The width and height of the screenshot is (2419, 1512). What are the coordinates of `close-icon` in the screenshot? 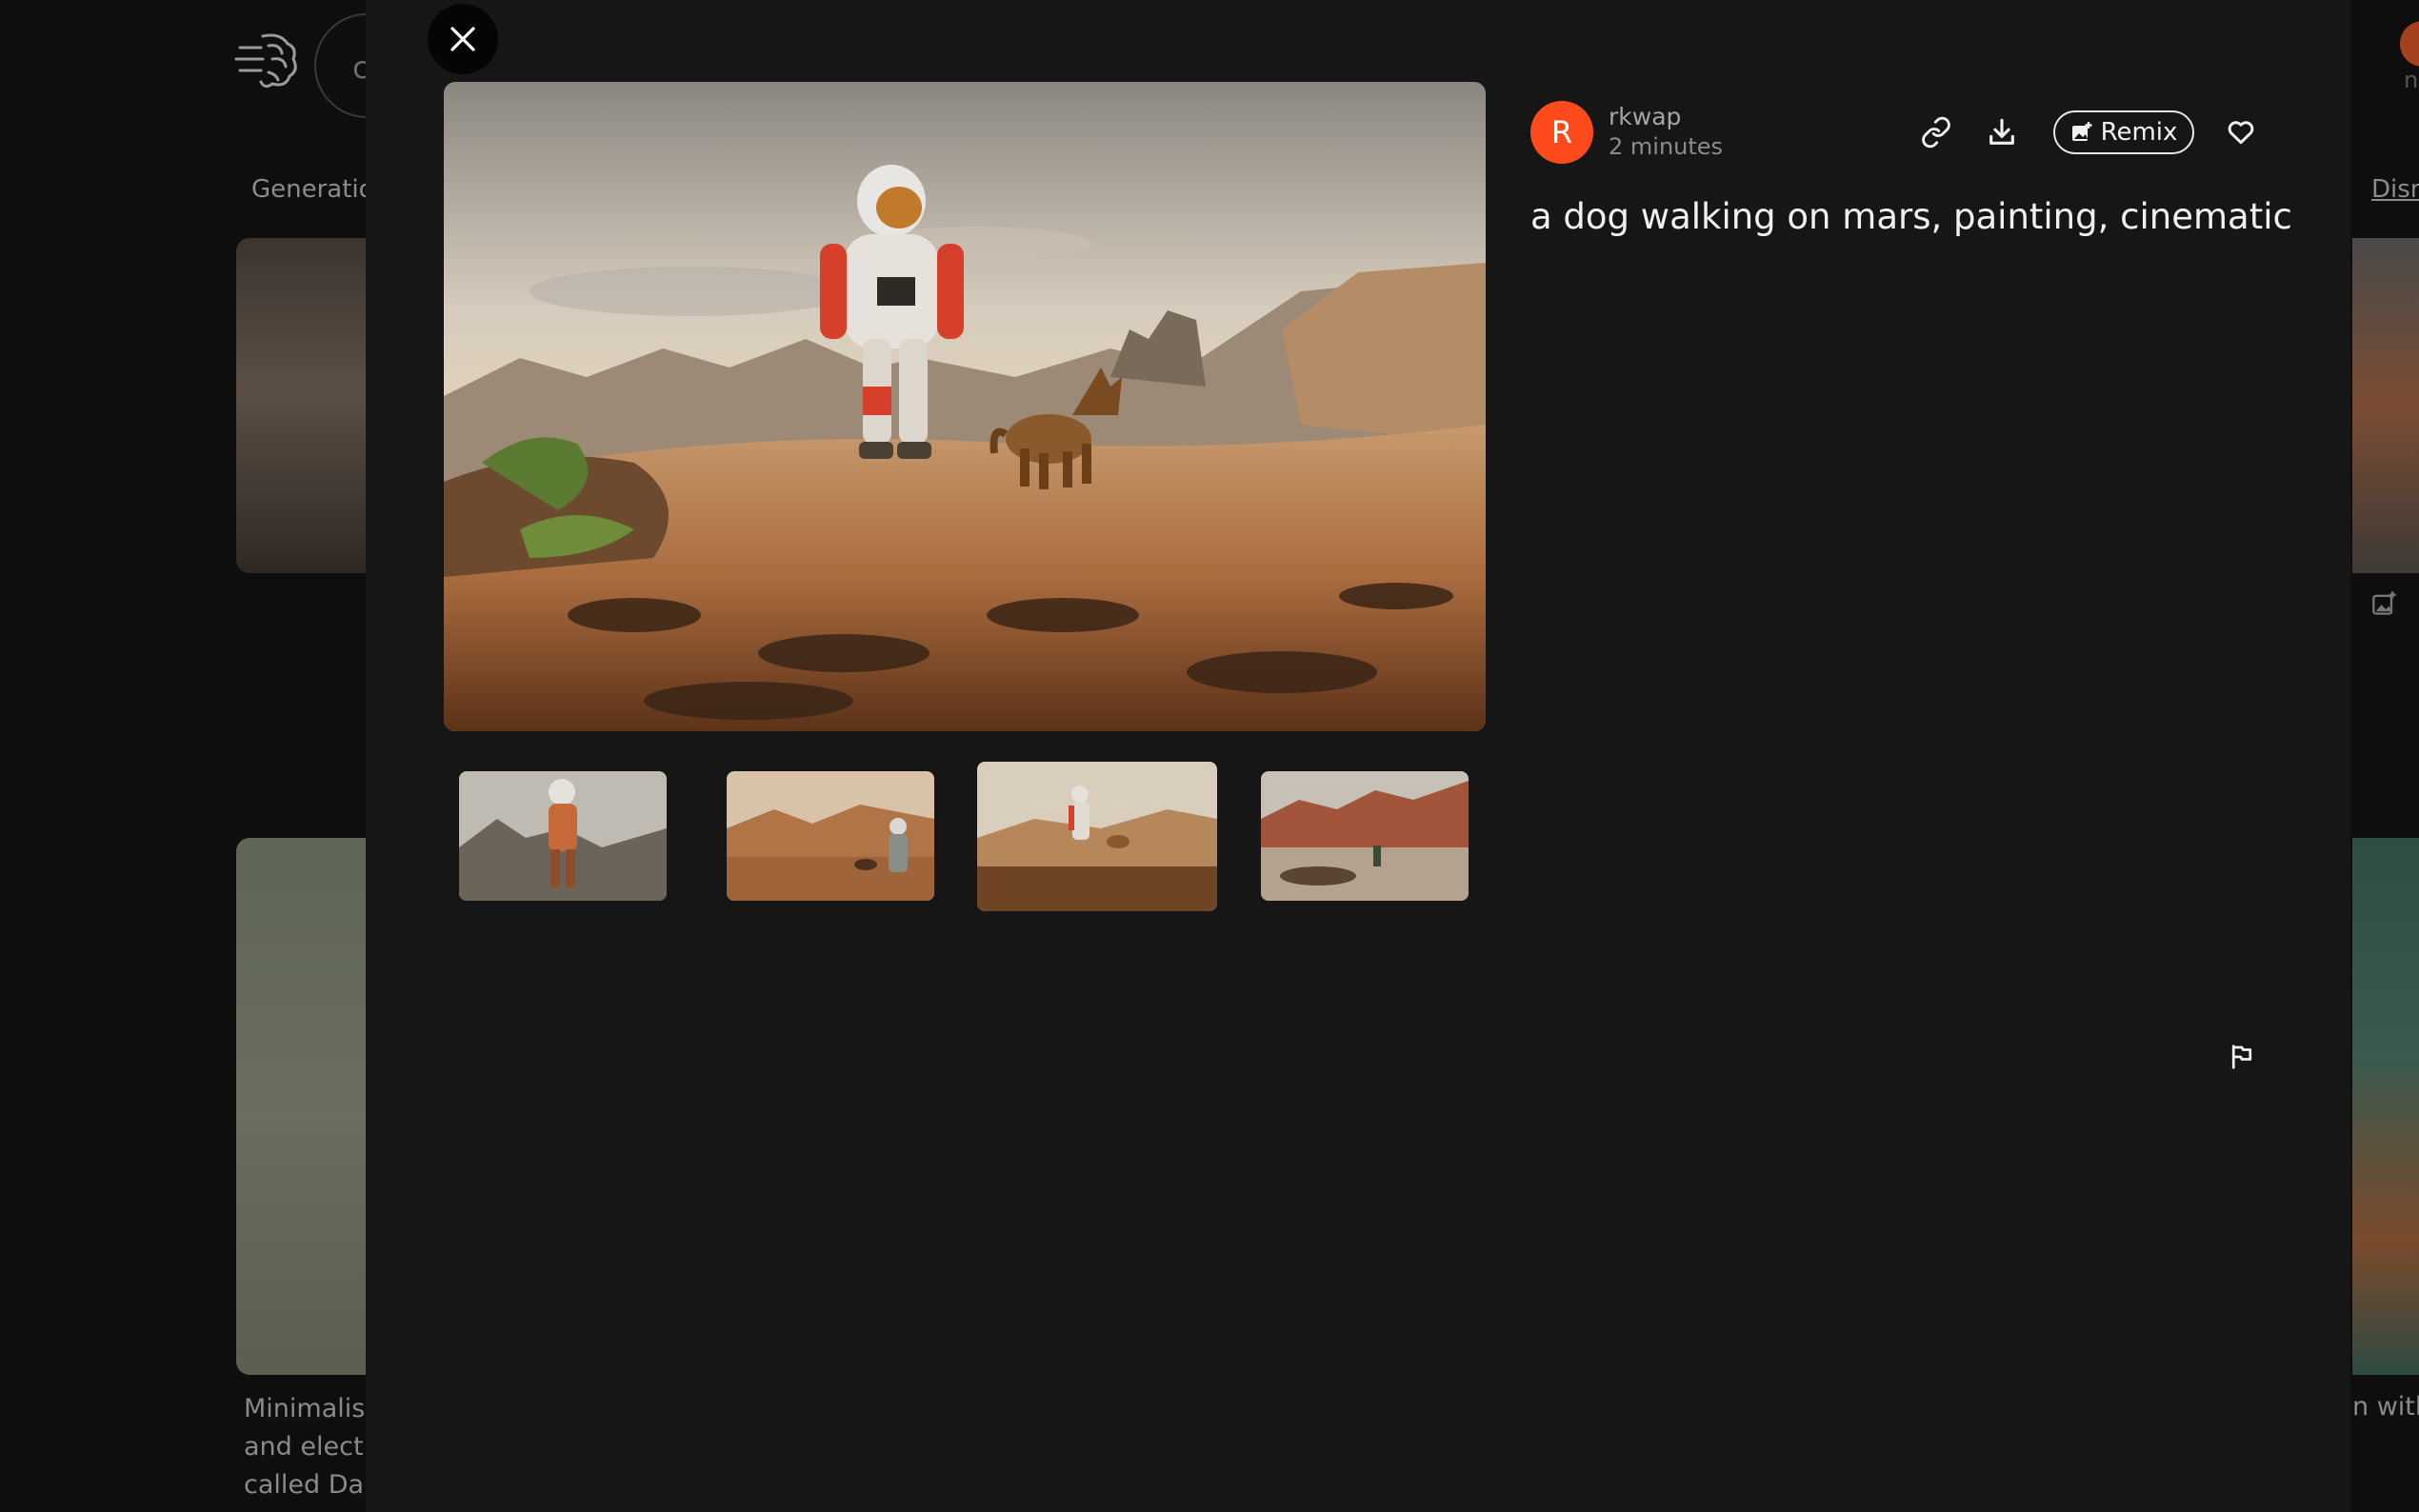 It's located at (462, 39).